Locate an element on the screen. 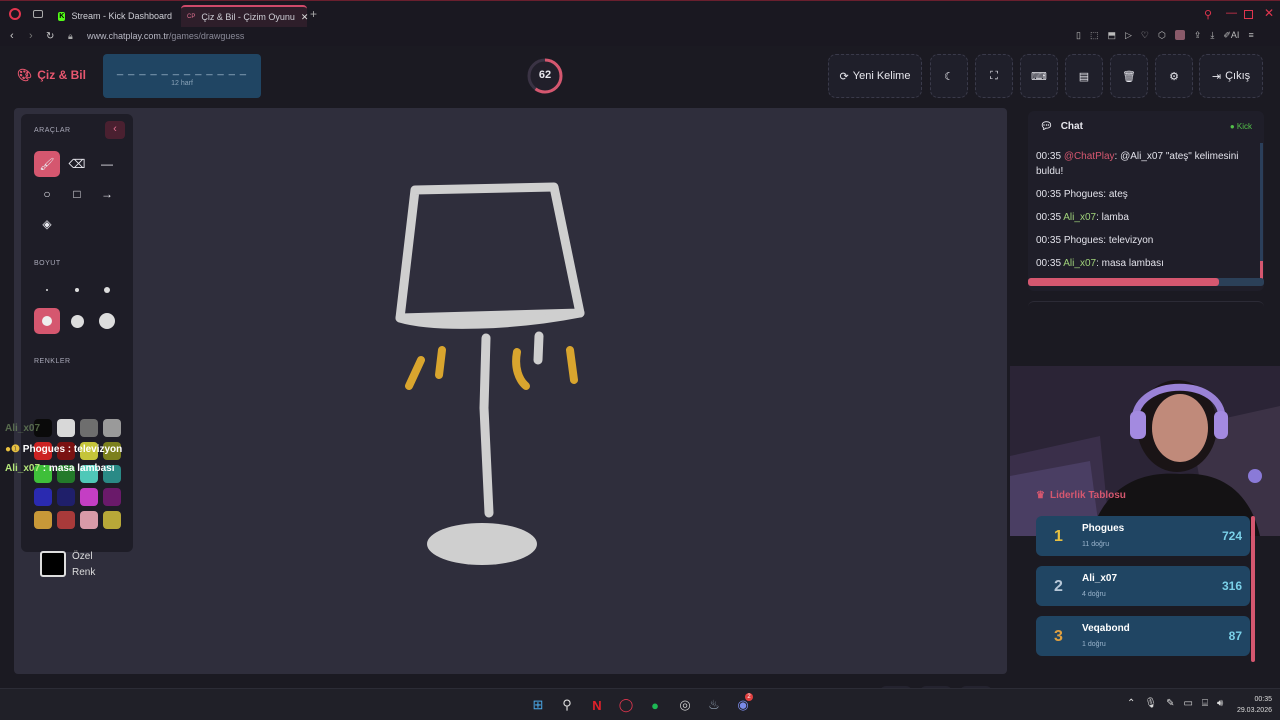  fill-tool: ◈ is located at coordinates (47, 224).